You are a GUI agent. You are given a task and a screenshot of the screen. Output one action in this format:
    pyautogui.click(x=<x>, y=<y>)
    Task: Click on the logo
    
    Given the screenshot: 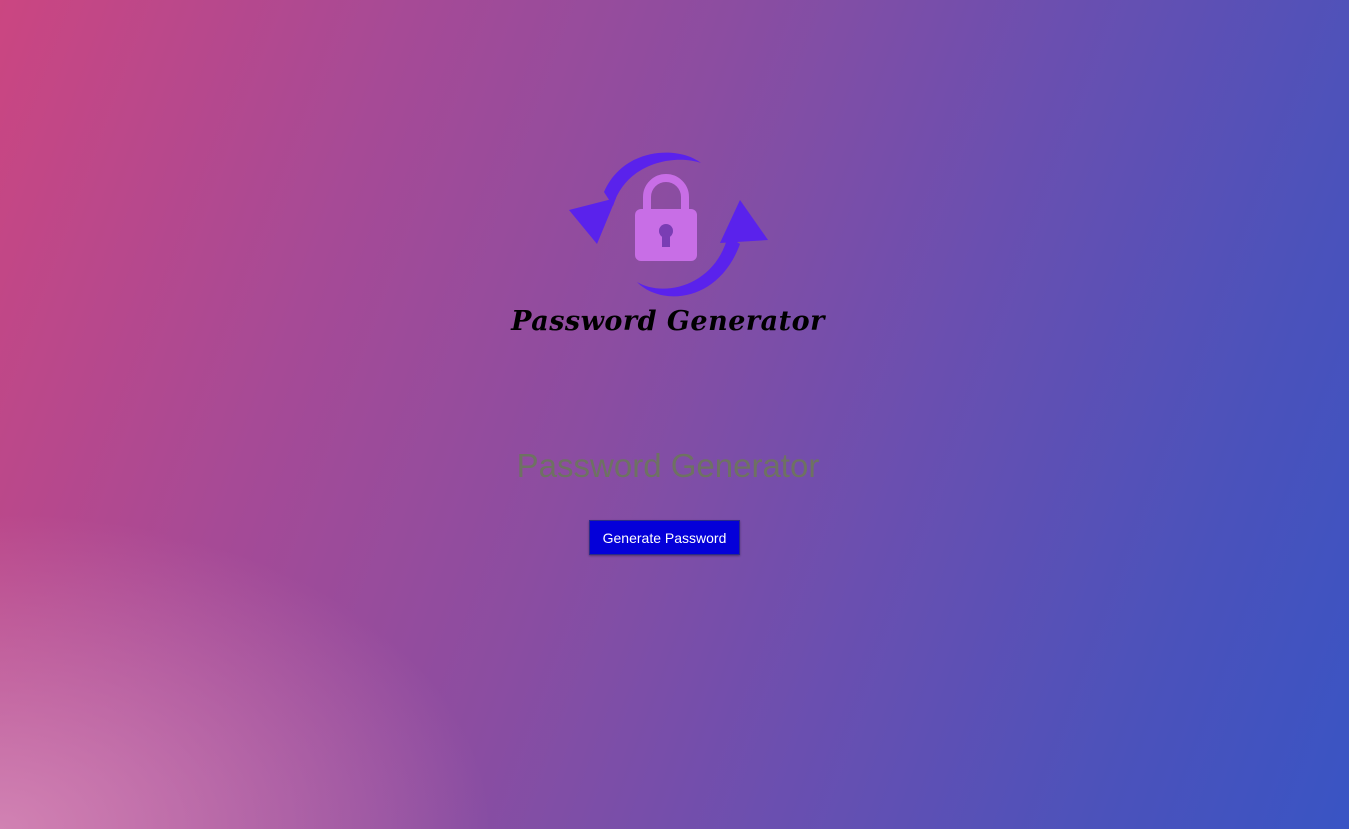 What is the action you would take?
    pyautogui.click(x=669, y=225)
    